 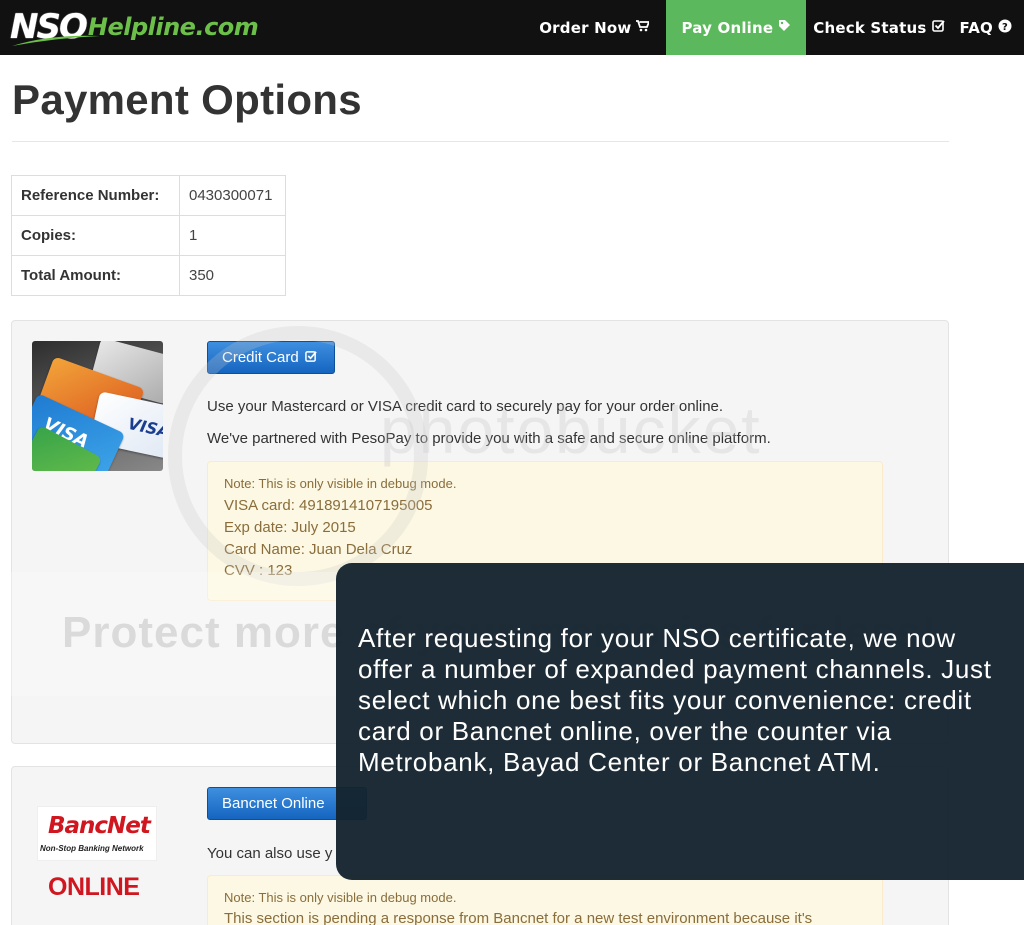 What do you see at coordinates (270, 853) in the screenshot?
I see `bancnet-description: You can also use y` at bounding box center [270, 853].